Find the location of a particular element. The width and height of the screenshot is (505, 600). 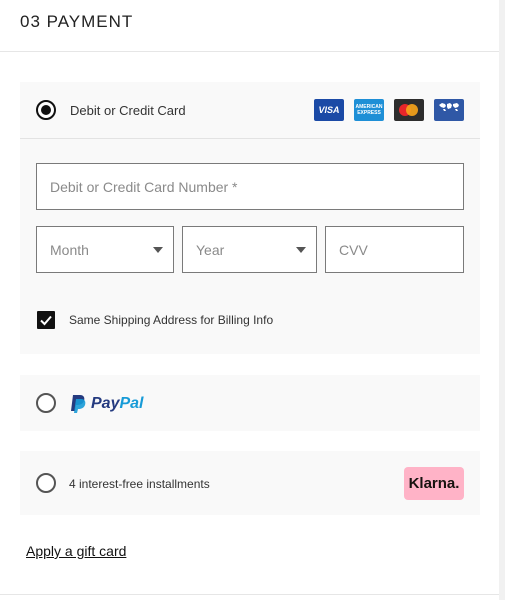

month-placeholder: Month is located at coordinates (69, 250).